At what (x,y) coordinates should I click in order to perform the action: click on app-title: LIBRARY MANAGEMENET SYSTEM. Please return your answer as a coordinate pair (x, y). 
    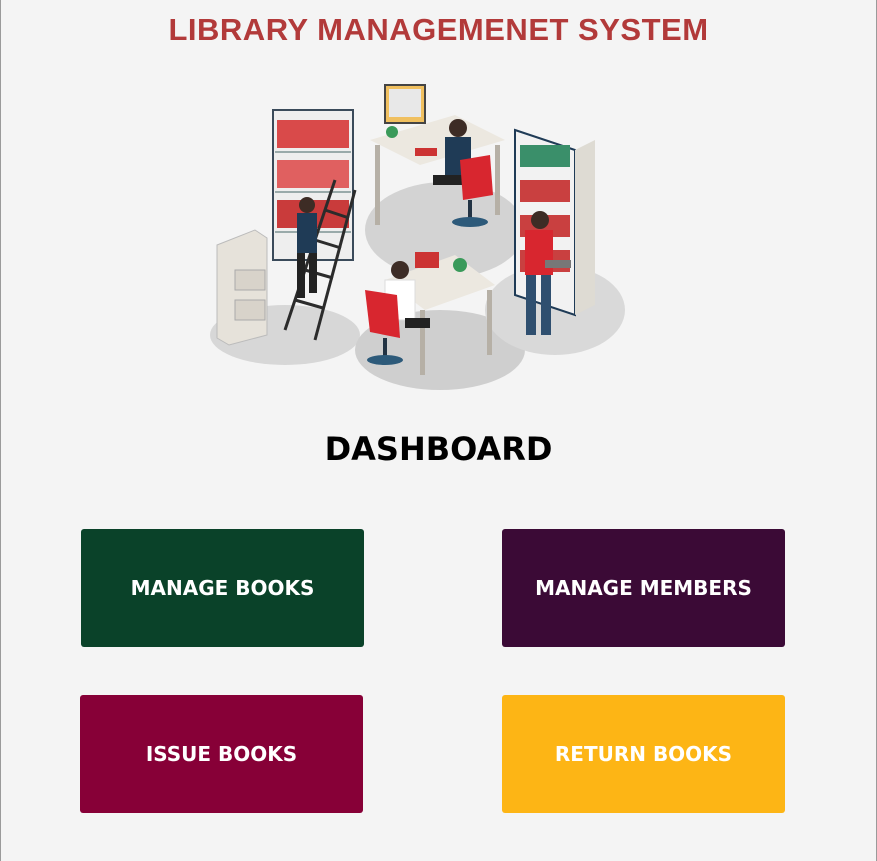
    Looking at the image, I should click on (438, 29).